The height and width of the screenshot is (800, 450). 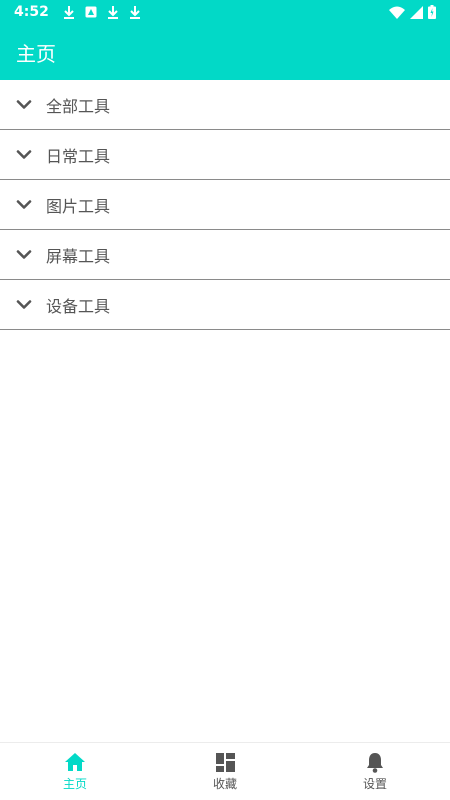 What do you see at coordinates (225, 762) in the screenshot?
I see `dashboard-icon` at bounding box center [225, 762].